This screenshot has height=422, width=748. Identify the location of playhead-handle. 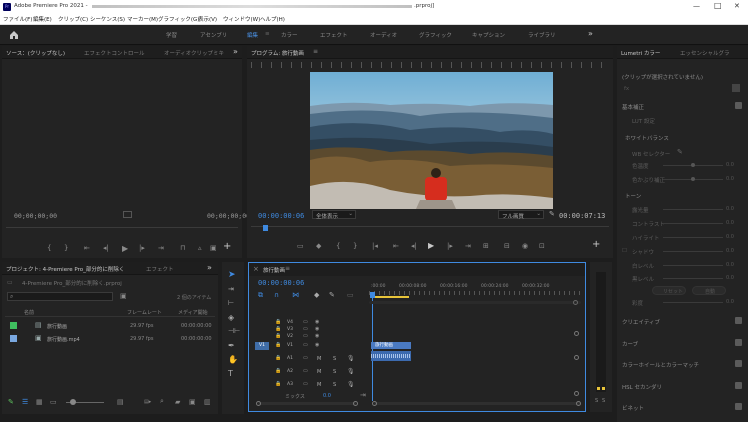
(372, 295).